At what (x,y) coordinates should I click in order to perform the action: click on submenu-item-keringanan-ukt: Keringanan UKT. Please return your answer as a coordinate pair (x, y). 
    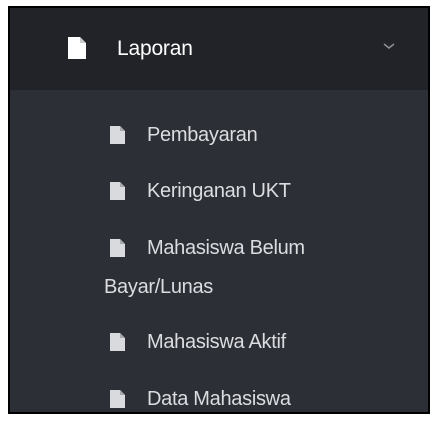
    Looking at the image, I should click on (219, 191).